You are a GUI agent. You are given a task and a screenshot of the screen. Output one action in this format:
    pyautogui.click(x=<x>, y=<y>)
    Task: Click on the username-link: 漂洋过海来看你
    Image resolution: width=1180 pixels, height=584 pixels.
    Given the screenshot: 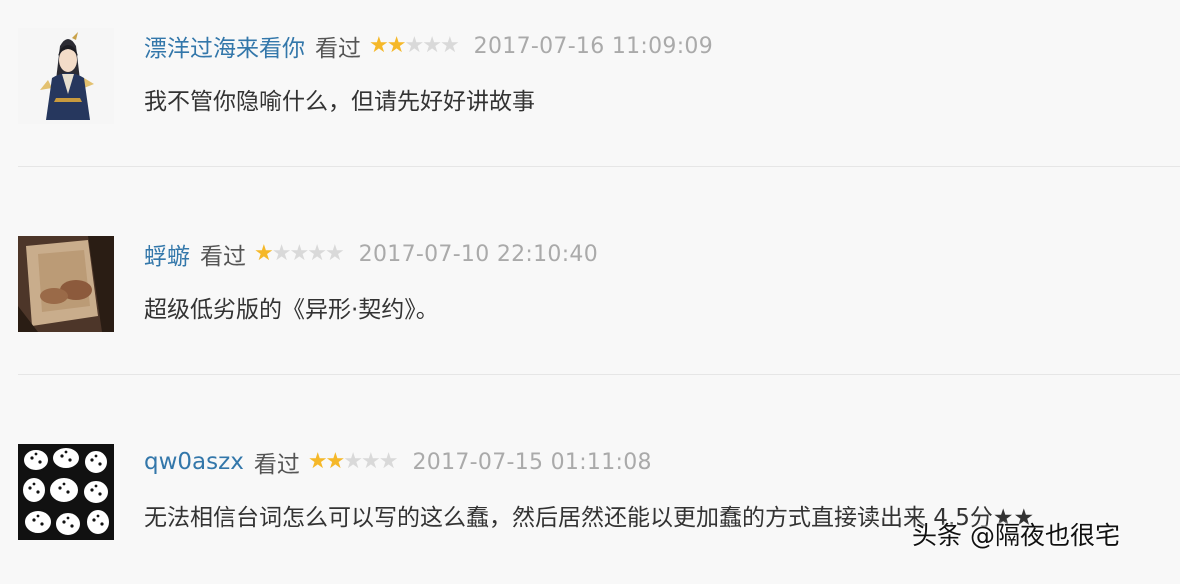 What is the action you would take?
    pyautogui.click(x=224, y=46)
    